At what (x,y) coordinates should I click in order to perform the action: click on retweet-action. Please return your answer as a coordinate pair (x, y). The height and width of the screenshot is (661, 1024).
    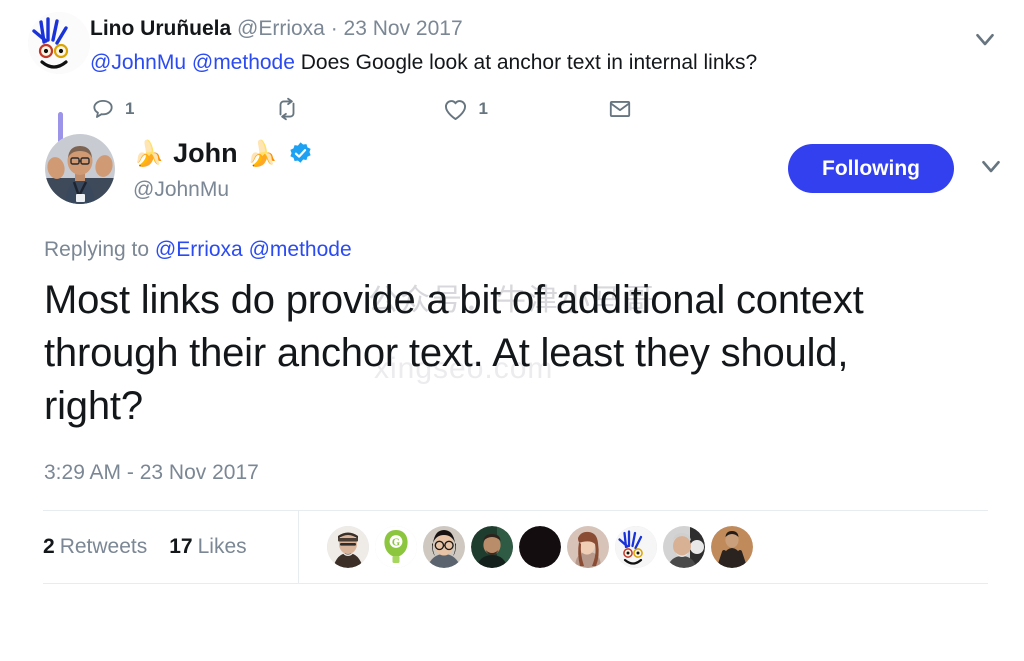
    Looking at the image, I should click on (291, 109).